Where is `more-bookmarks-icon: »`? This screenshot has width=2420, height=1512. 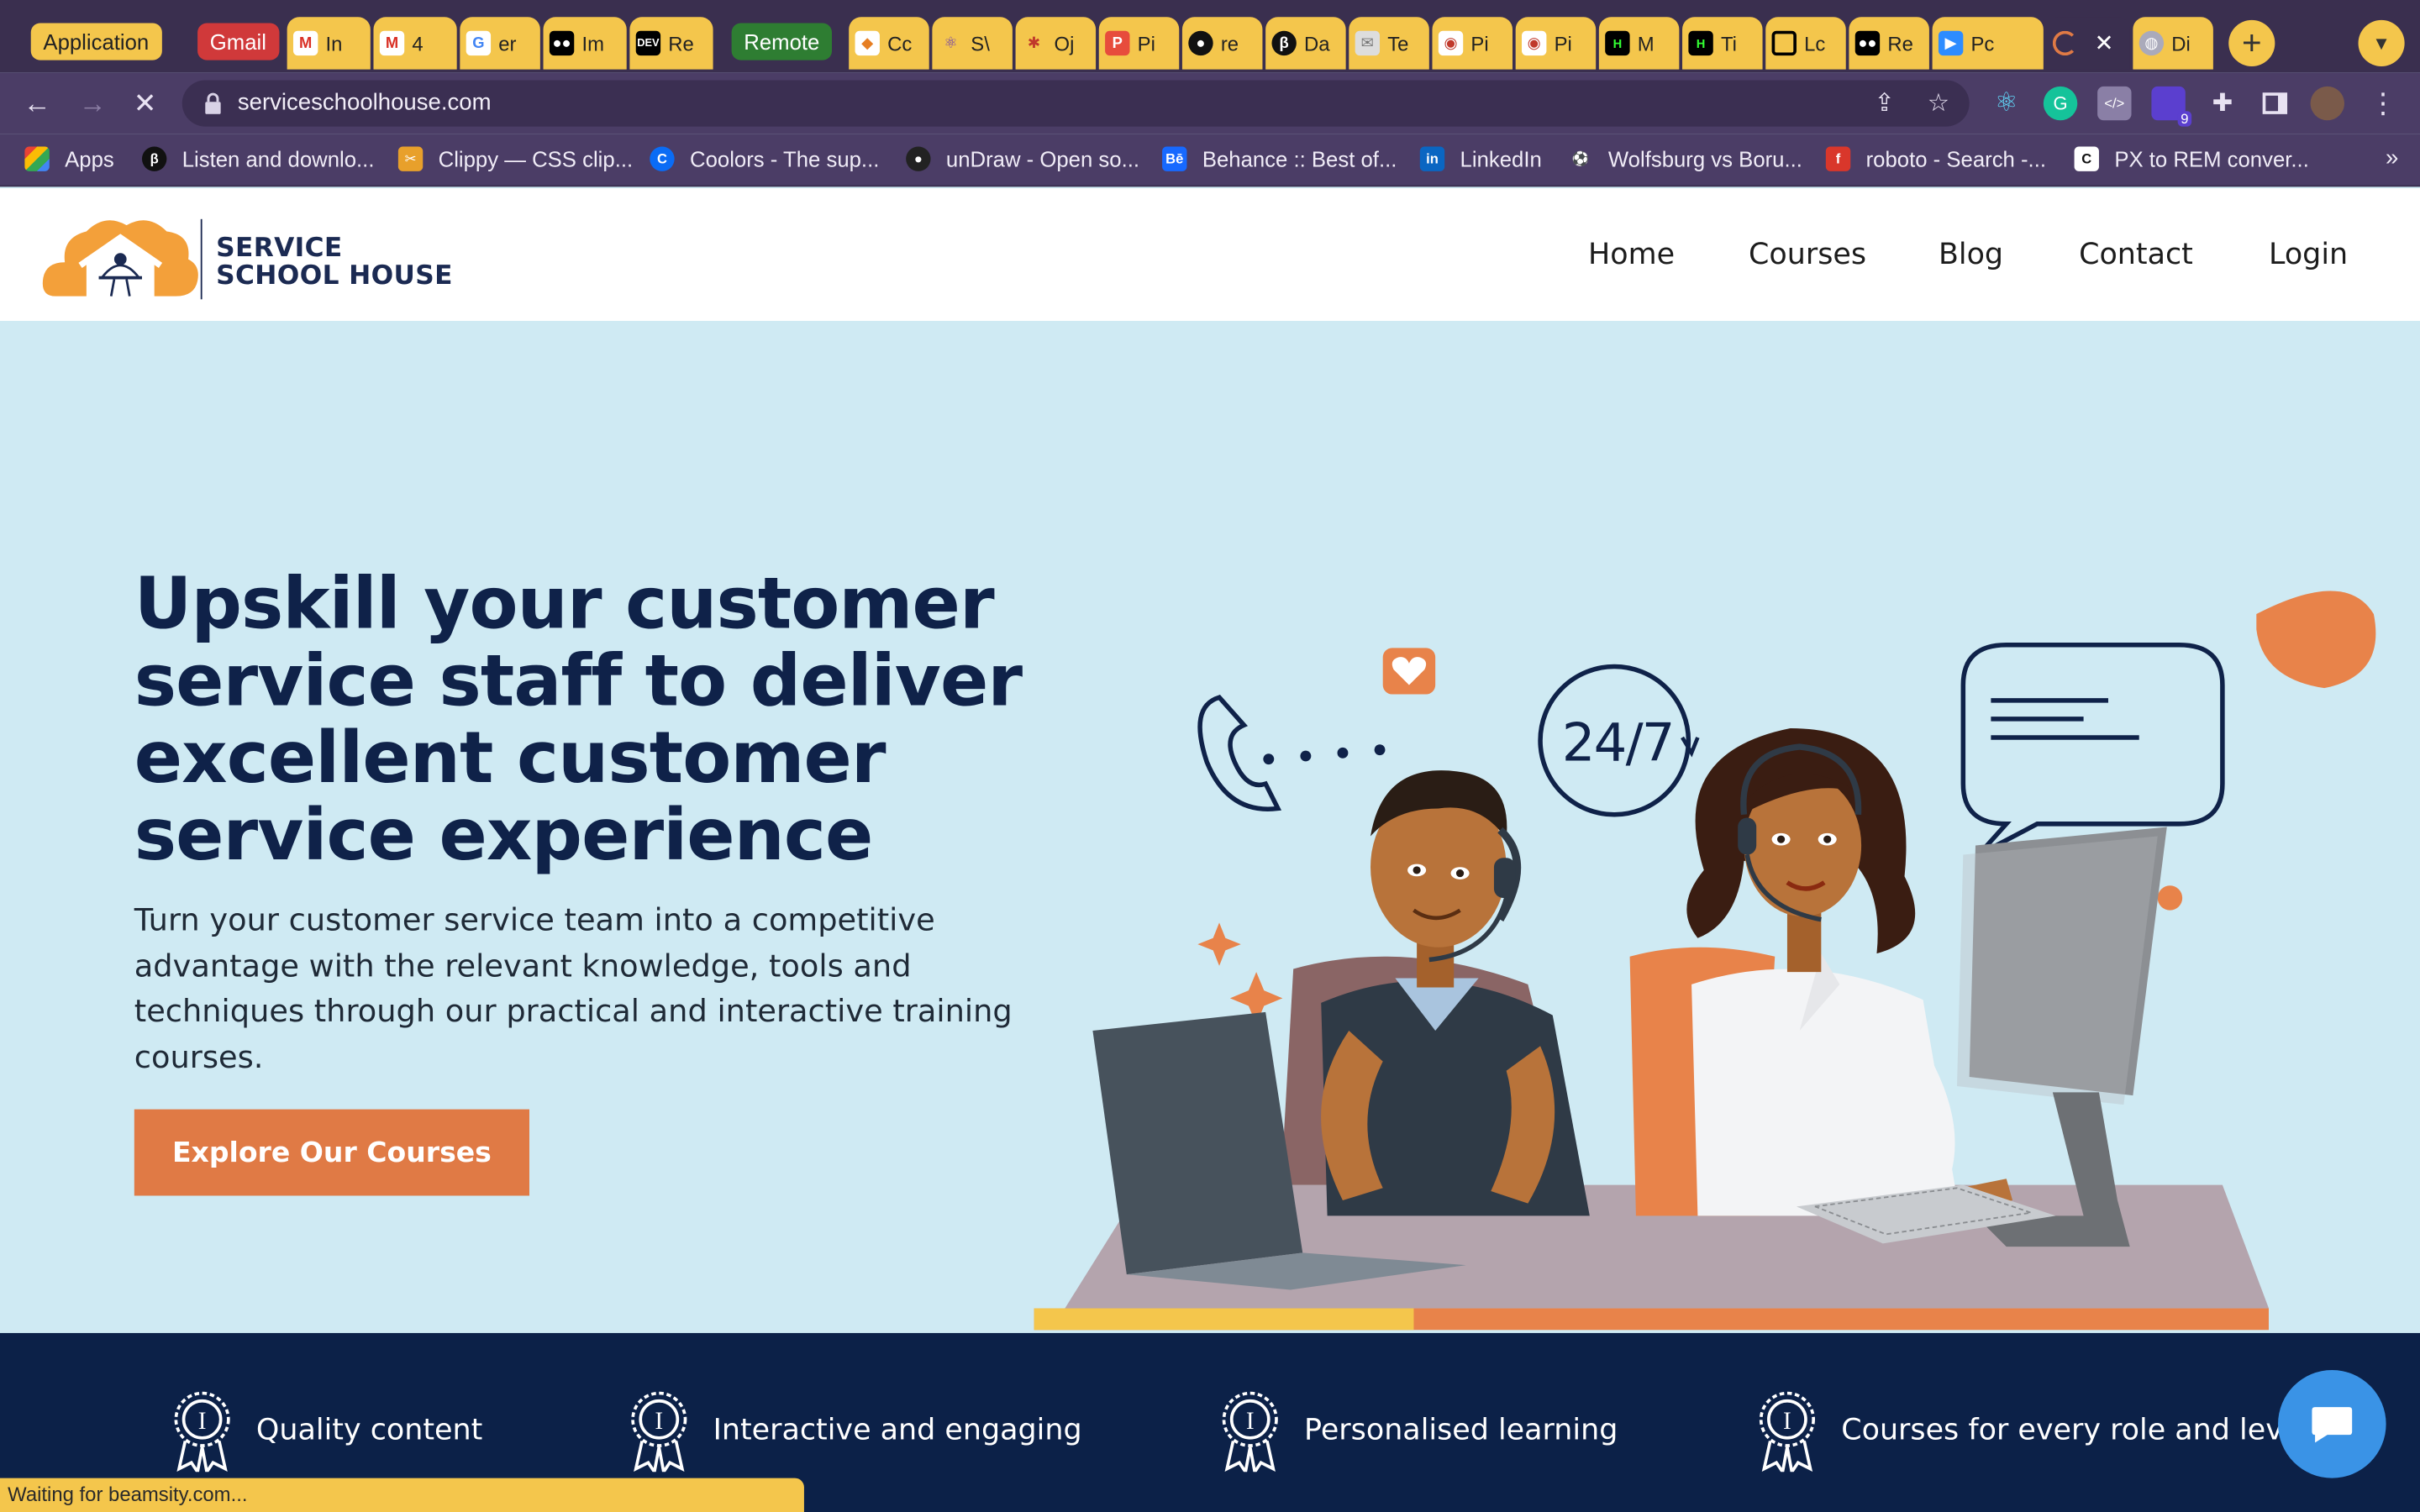 more-bookmarks-icon: » is located at coordinates (2392, 158).